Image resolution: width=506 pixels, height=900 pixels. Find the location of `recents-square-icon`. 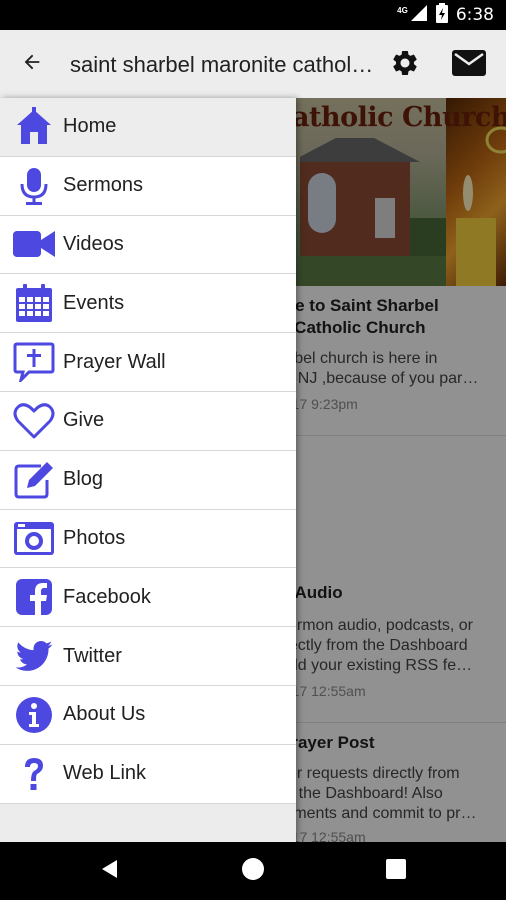

recents-square-icon is located at coordinates (396, 871).